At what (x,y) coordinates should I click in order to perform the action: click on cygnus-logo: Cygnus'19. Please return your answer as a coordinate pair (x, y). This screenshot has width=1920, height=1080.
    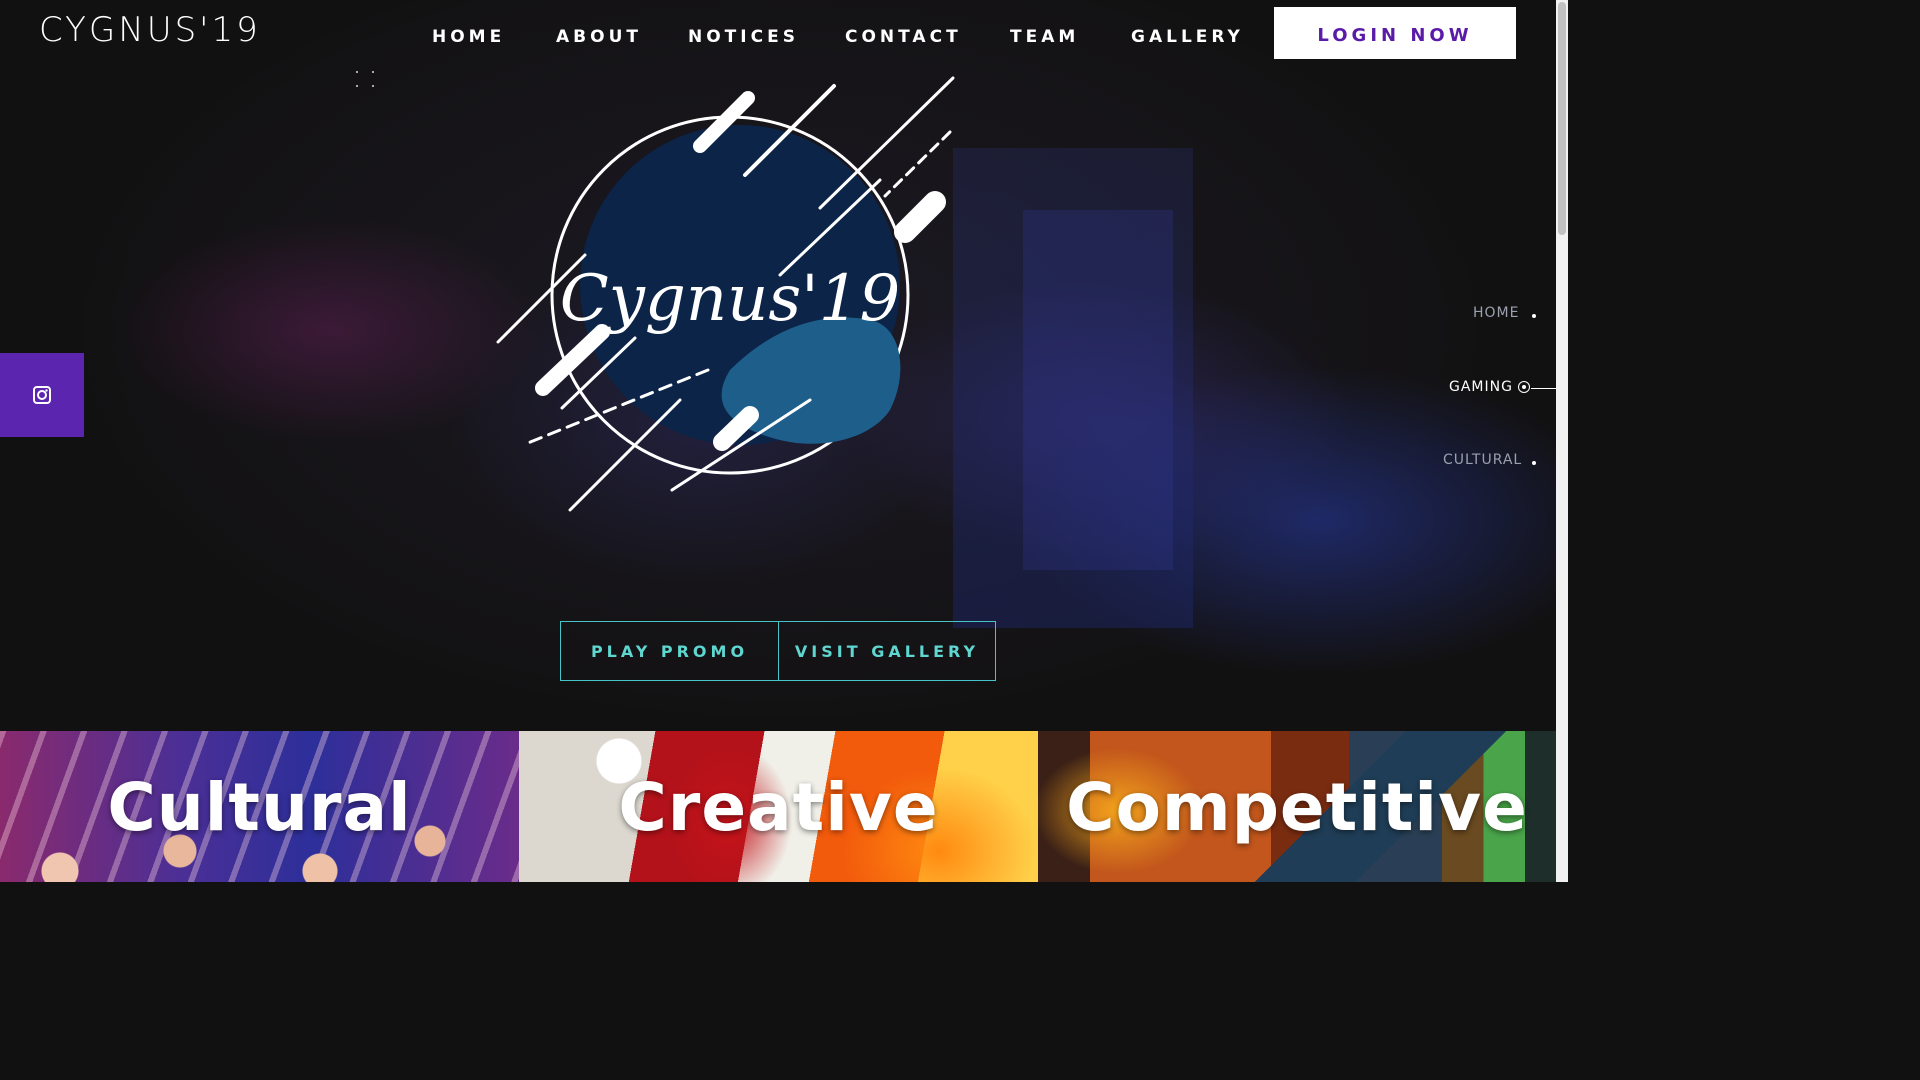
    Looking at the image, I should click on (725, 294).